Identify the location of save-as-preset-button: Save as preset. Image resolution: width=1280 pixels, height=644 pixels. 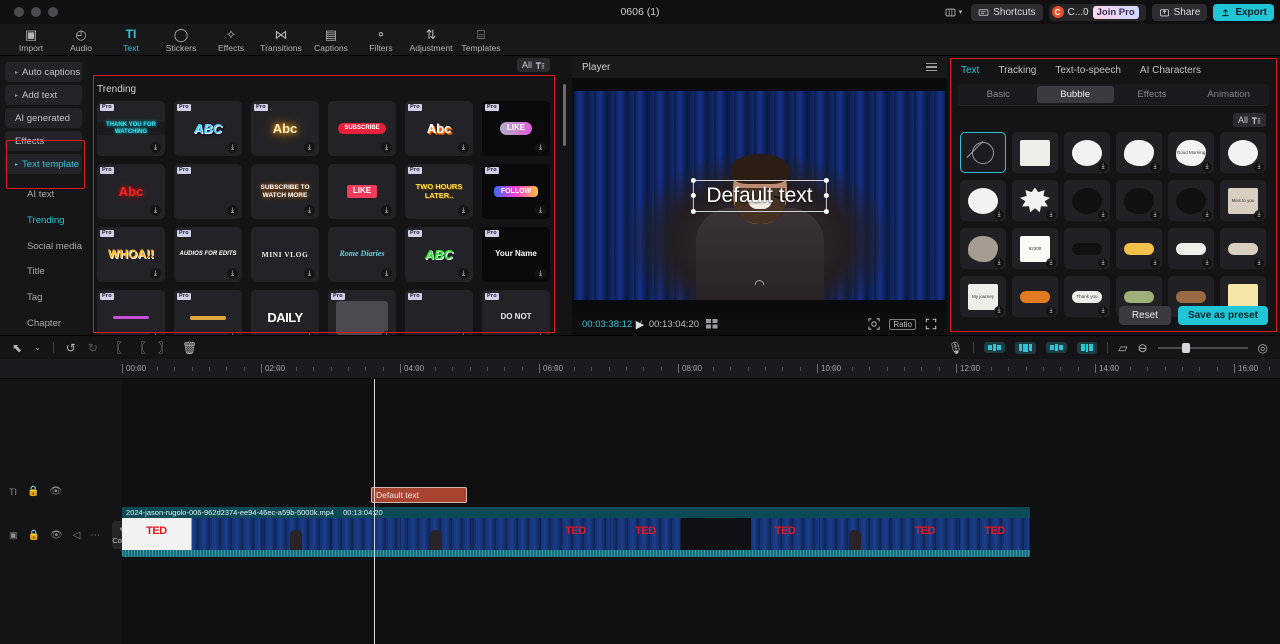
(1222, 315).